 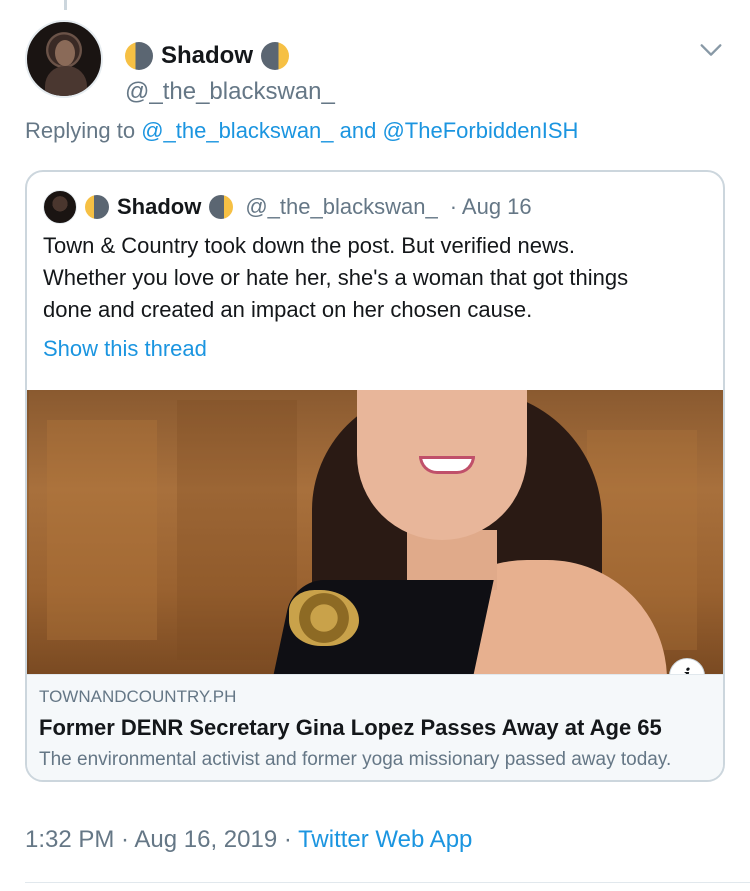 I want to click on author-handle: @_the_blackswan_, so click(x=230, y=92).